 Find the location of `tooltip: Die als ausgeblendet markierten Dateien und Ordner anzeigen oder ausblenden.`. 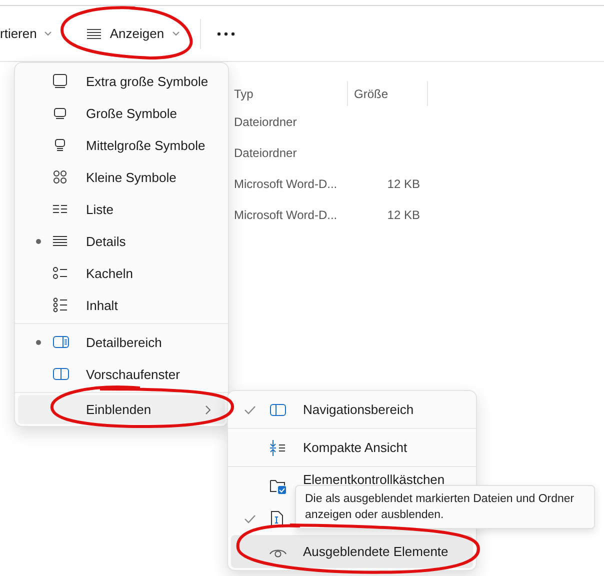

tooltip: Die als ausgeblendet markierten Dateien und Ordner anzeigen oder ausblenden. is located at coordinates (445, 507).